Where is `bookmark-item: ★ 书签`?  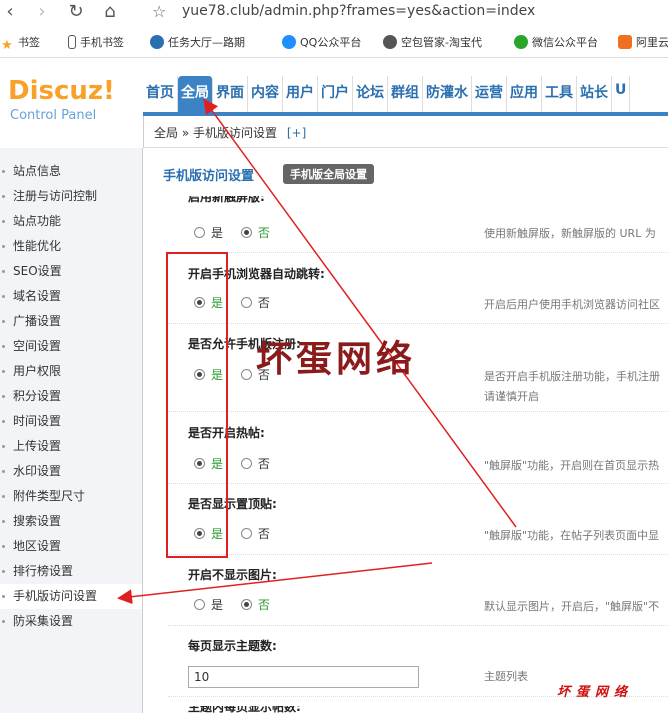
bookmark-item: ★ 书签 is located at coordinates (20, 43).